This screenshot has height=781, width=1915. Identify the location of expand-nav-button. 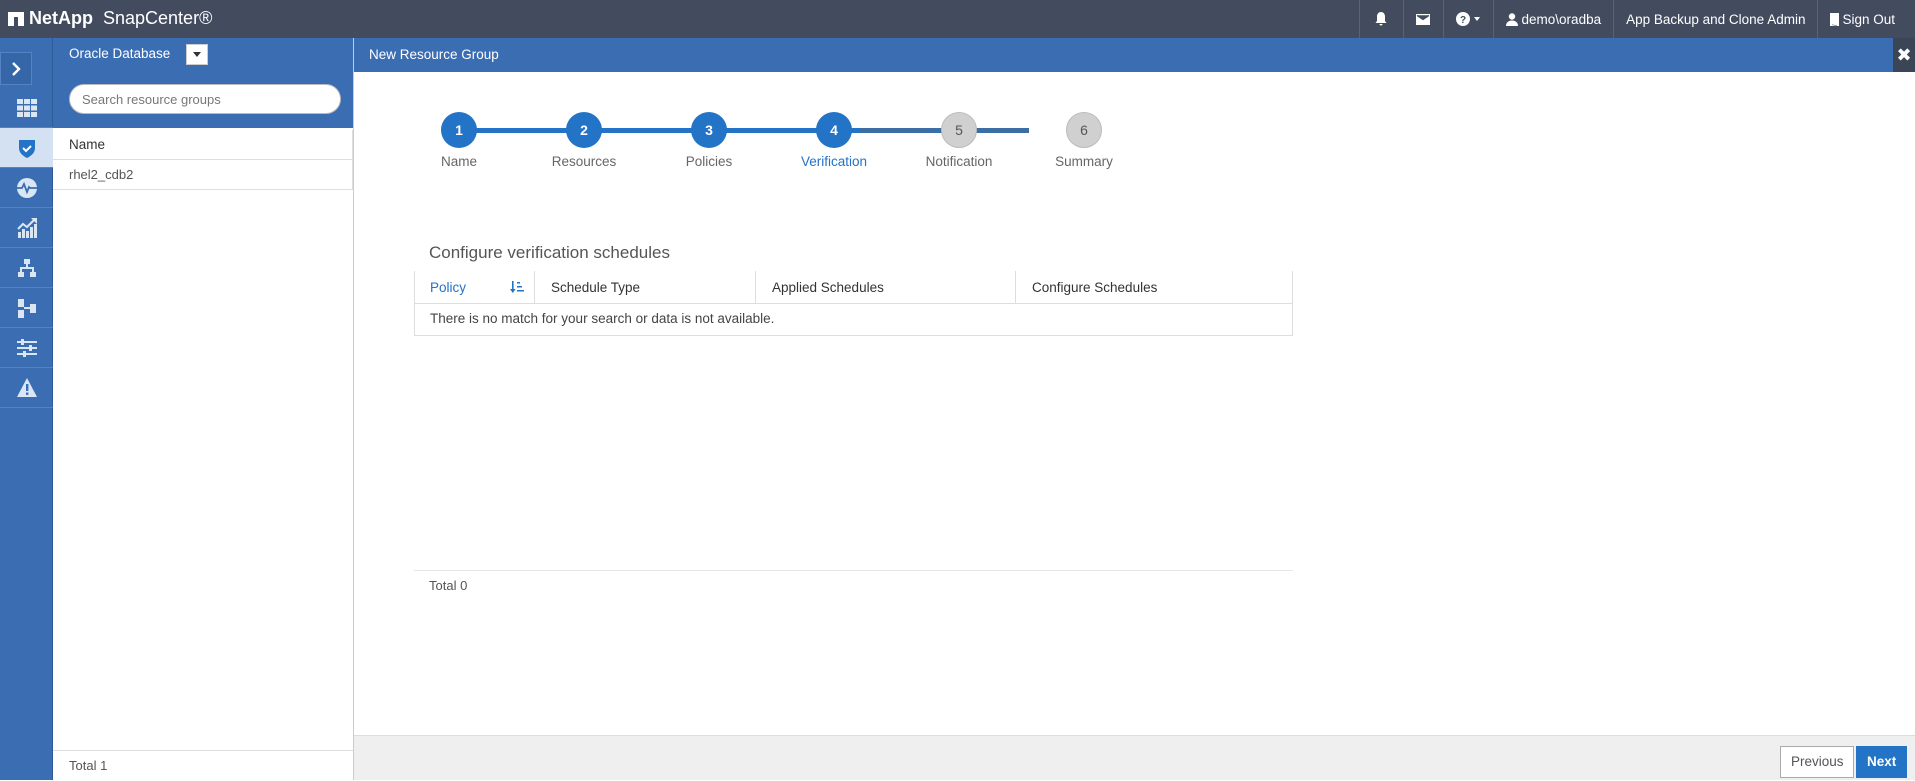
(16, 68).